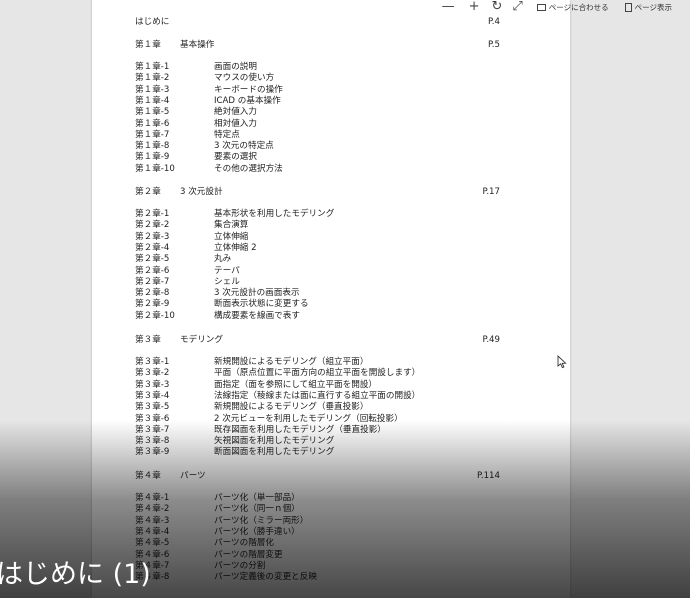  I want to click on toc-section-title: パーツ化（単一部品）, so click(257, 498).